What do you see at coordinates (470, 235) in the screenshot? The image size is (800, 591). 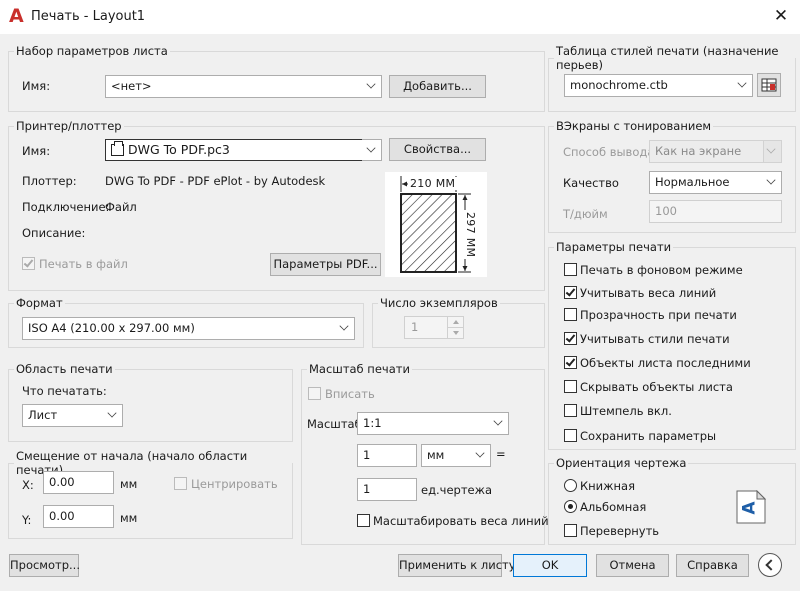 I see `paper-height-label: 297 MM` at bounding box center [470, 235].